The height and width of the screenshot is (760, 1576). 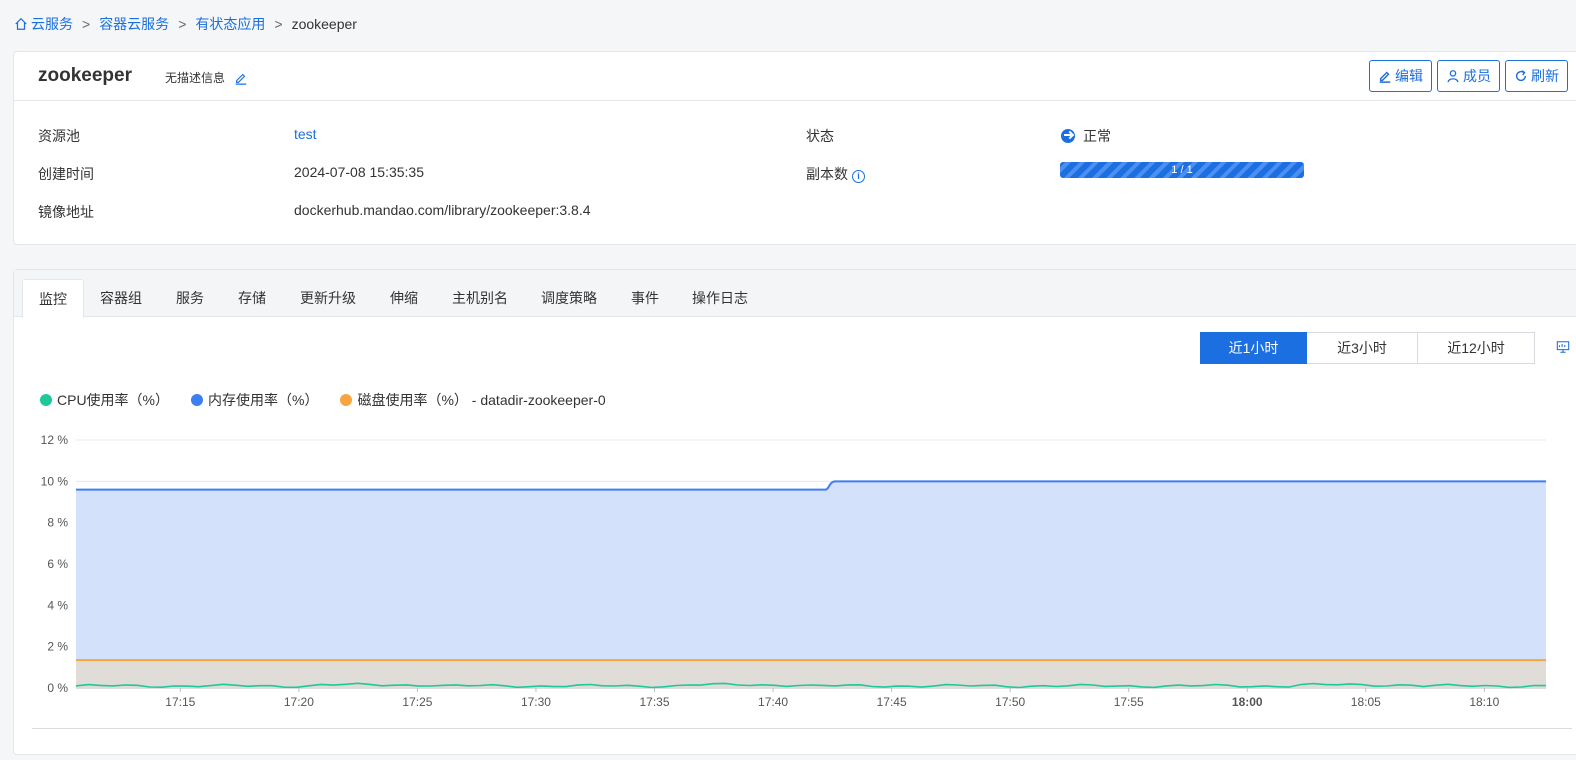 What do you see at coordinates (57, 523) in the screenshot?
I see `y-tick-label: 8 %` at bounding box center [57, 523].